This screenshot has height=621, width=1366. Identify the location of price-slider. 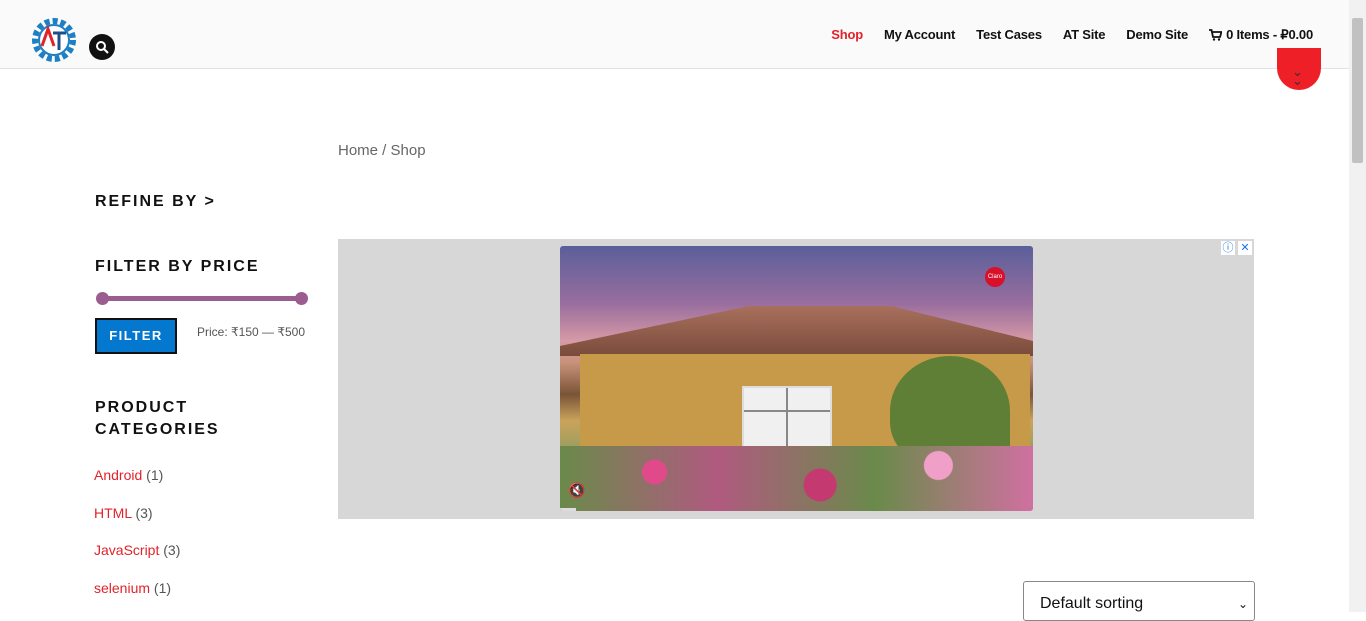
(202, 298).